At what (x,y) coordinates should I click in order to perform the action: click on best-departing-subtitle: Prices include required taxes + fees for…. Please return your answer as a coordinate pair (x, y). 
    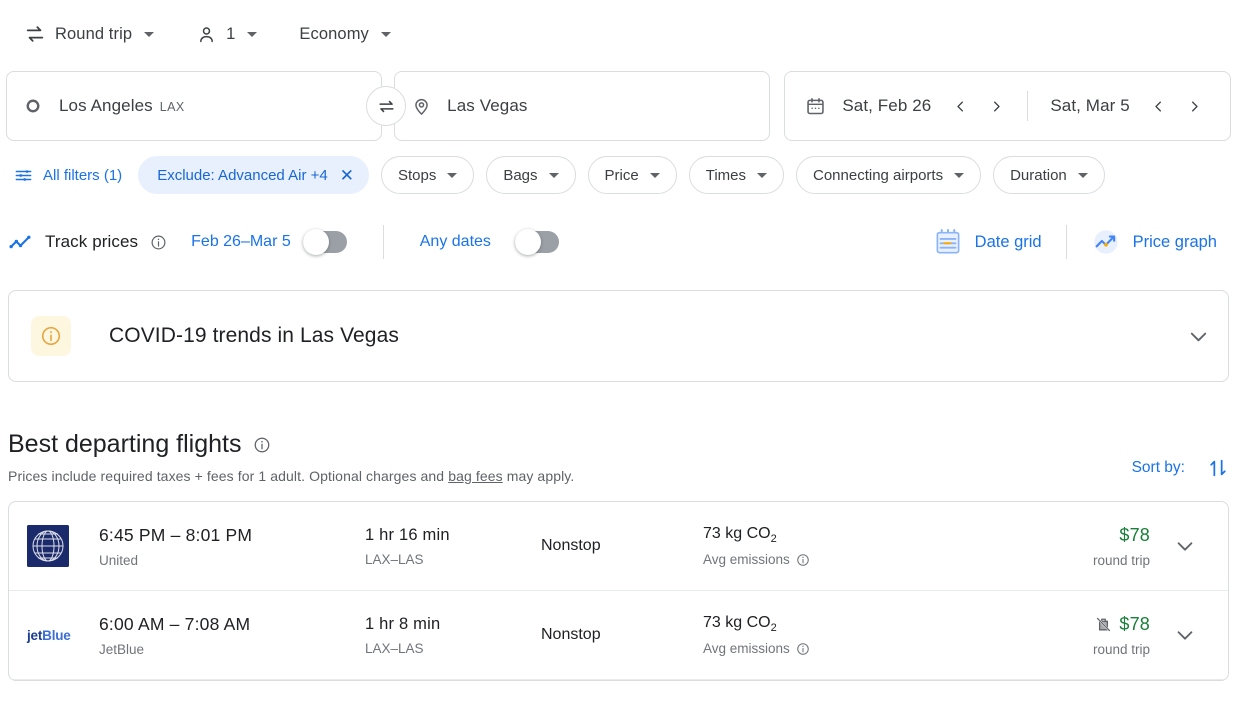
    Looking at the image, I should click on (291, 476).